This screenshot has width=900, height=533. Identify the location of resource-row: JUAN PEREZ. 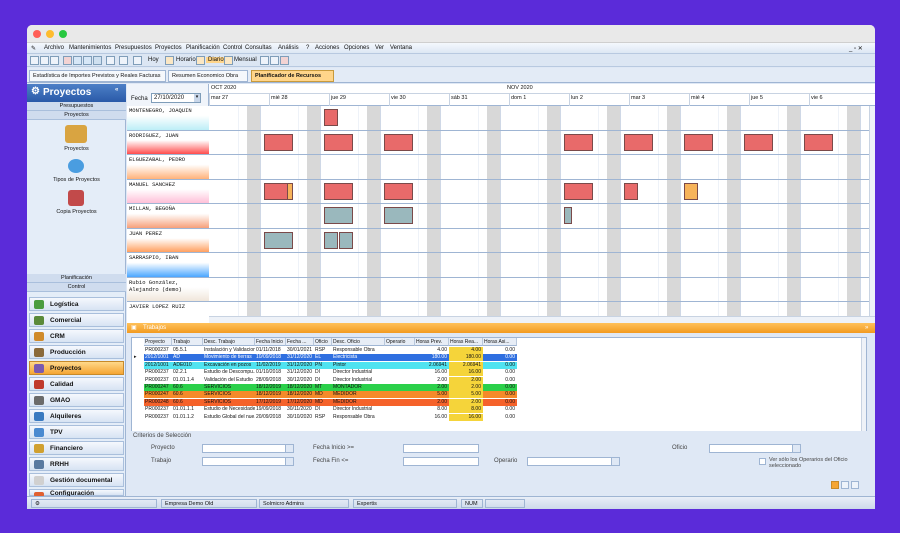
(168, 240).